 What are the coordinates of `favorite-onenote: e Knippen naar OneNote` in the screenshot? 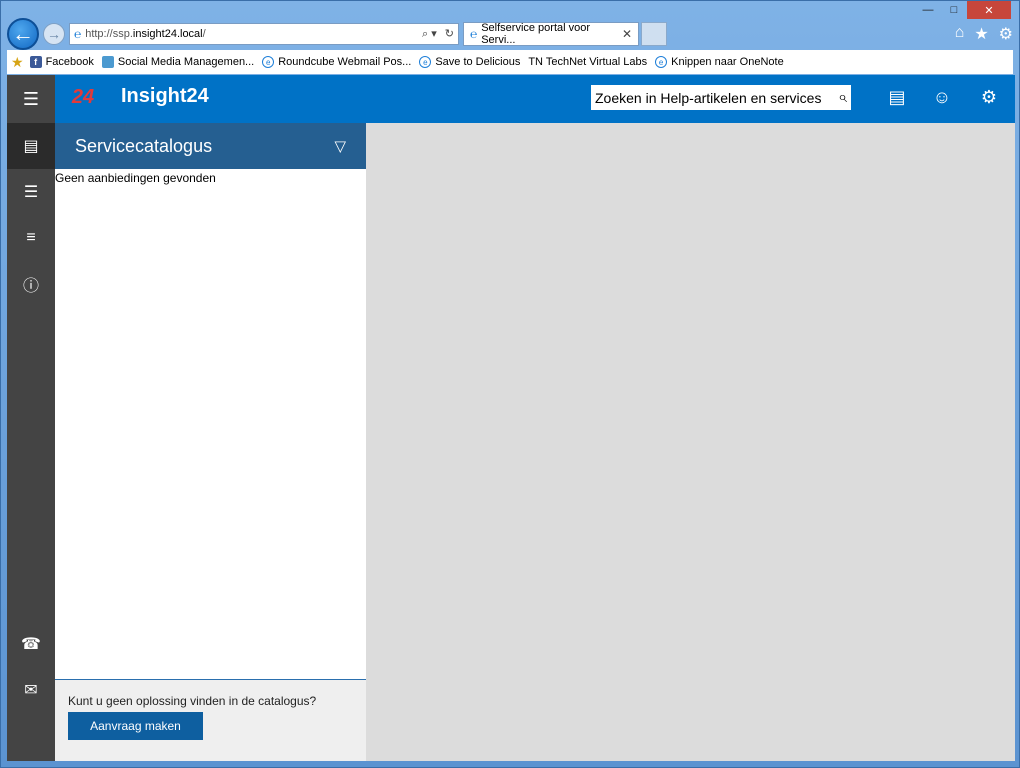 It's located at (719, 62).